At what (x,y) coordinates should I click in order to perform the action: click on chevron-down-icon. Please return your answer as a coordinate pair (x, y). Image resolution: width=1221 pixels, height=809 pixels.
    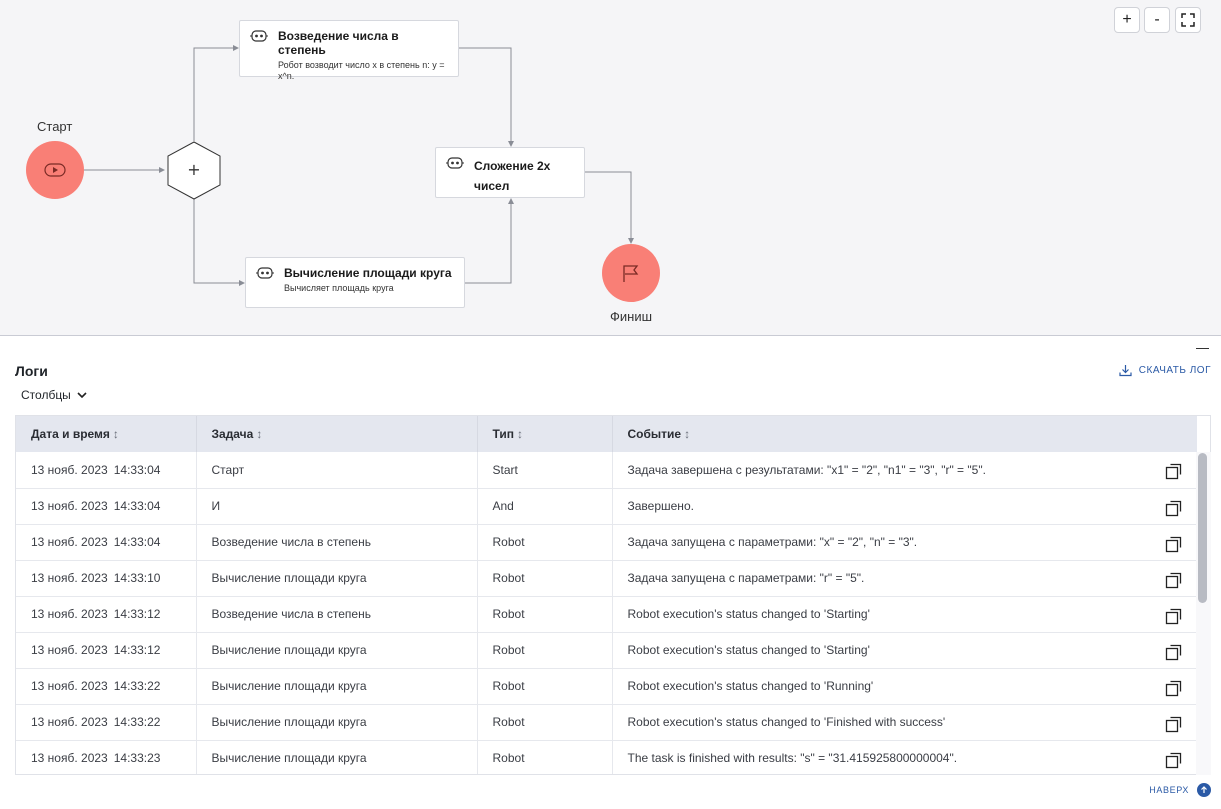
    Looking at the image, I should click on (82, 395).